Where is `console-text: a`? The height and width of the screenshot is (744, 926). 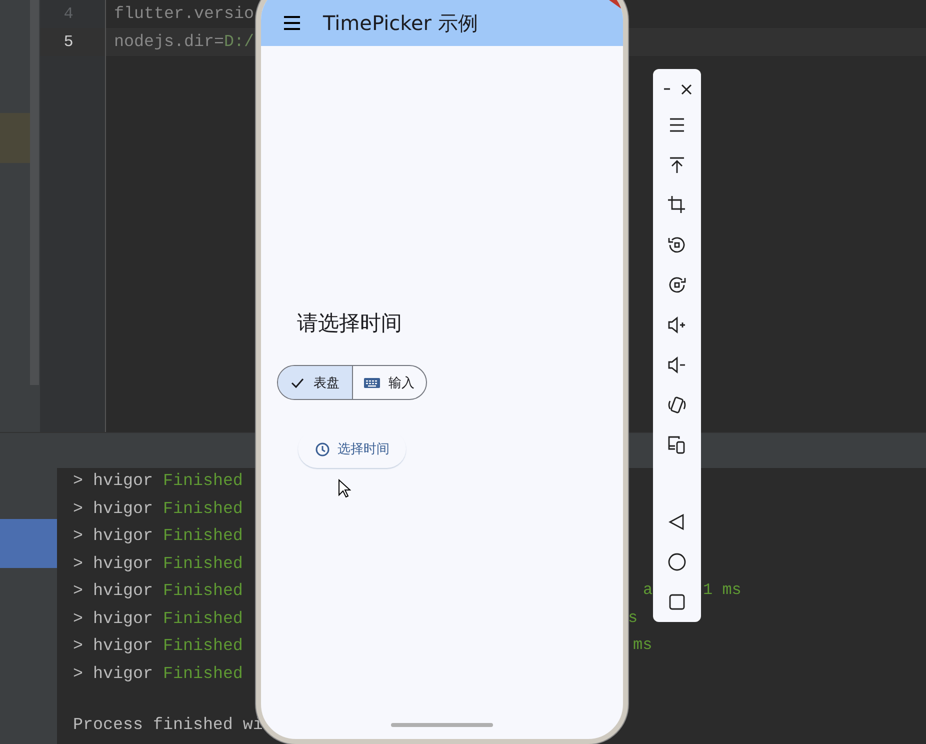 console-text: a is located at coordinates (648, 590).